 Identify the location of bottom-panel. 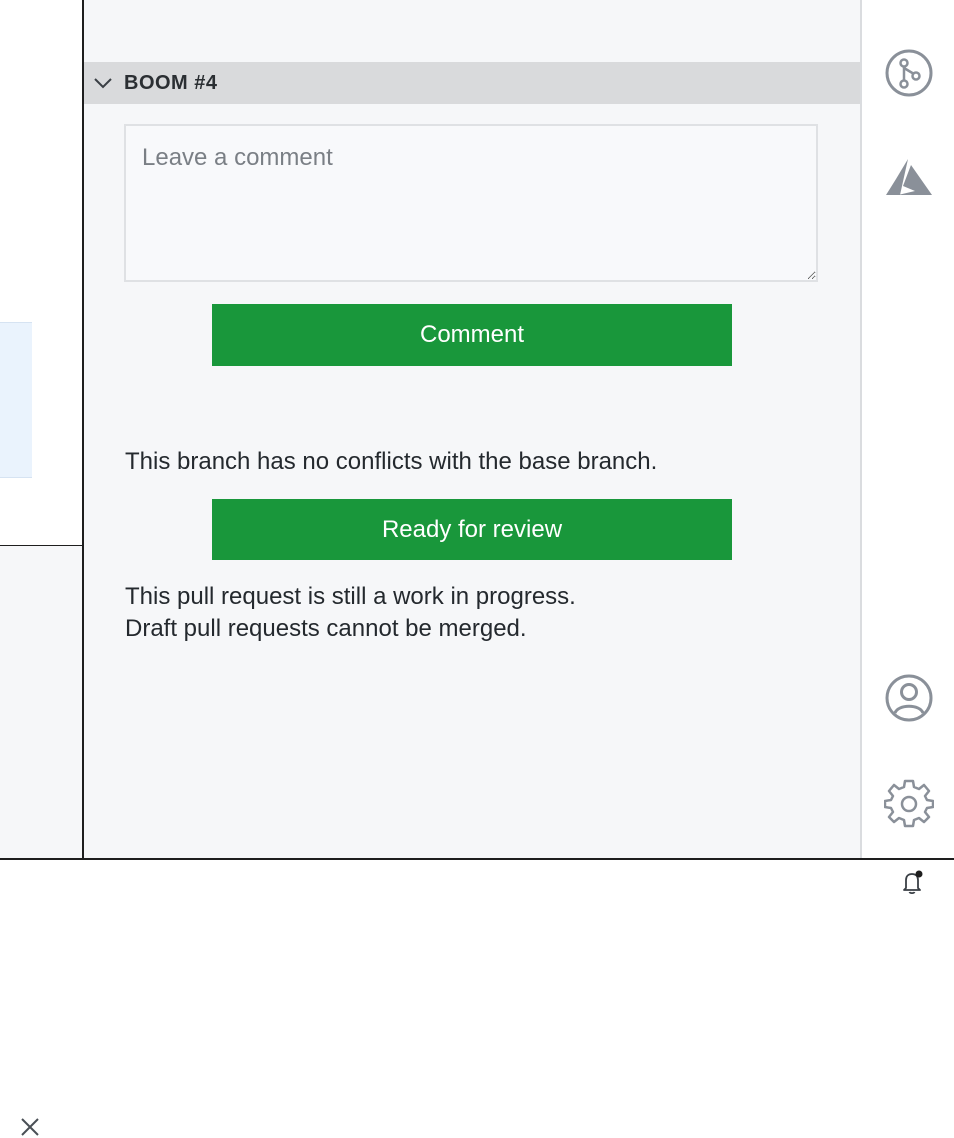
(41, 840).